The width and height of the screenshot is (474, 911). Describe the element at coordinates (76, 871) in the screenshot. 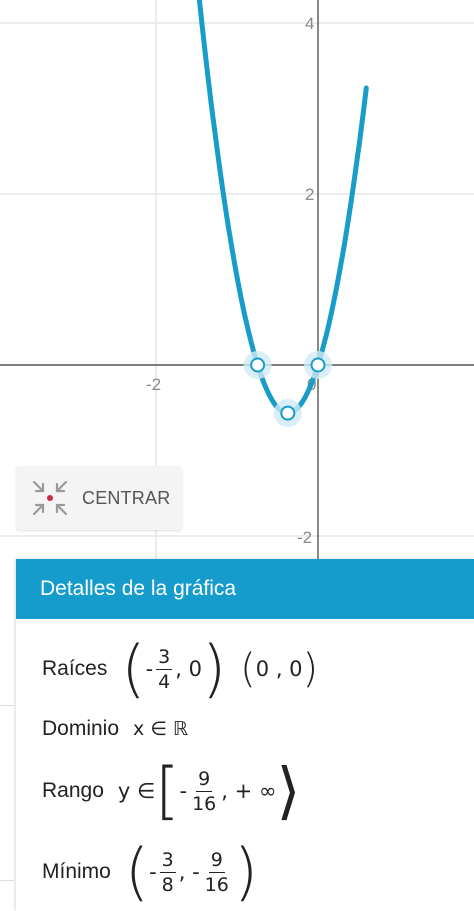

I see `minimum-label: Mínimo` at that location.